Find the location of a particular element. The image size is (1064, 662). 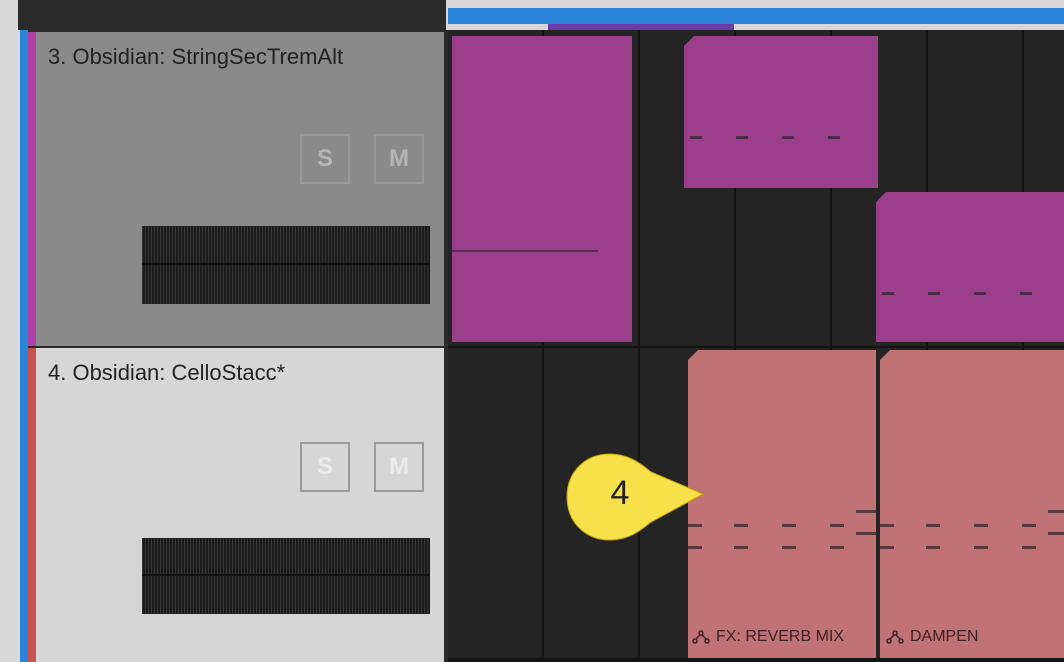

callout-number: 4 is located at coordinates (620, 493).